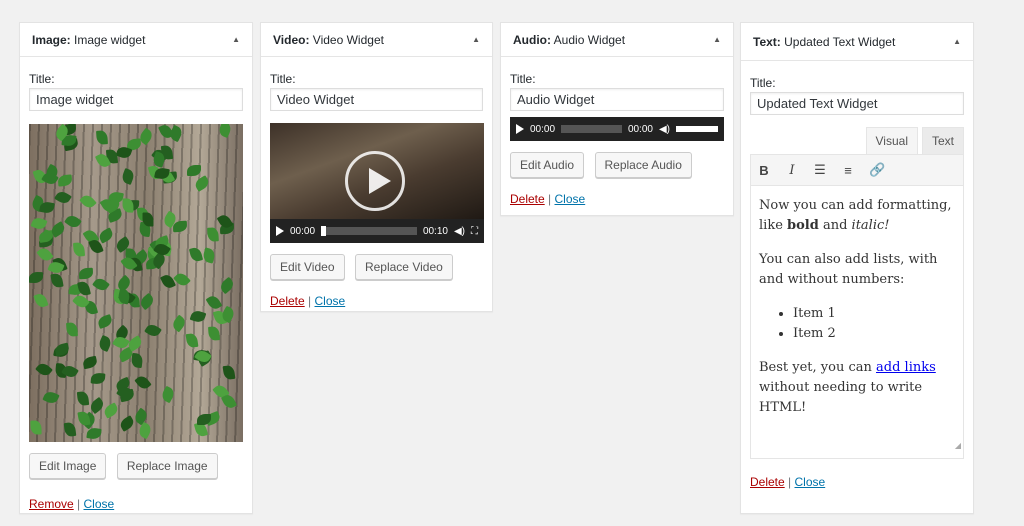 The width and height of the screenshot is (1024, 526). Describe the element at coordinates (307, 267) in the screenshot. I see `edit-video-button: Edit Video` at that location.